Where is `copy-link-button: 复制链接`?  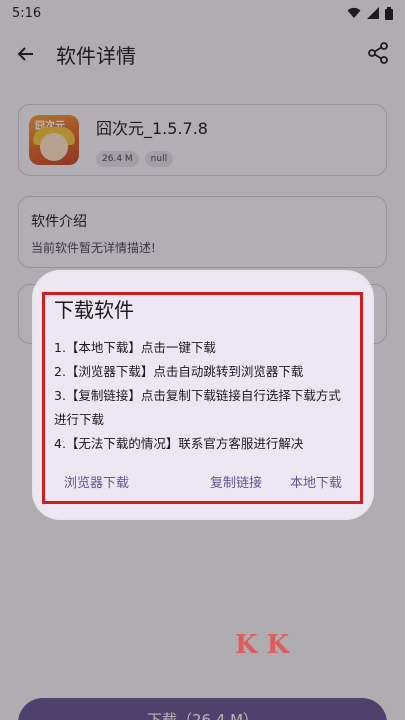
copy-link-button: 复制链接 is located at coordinates (236, 481).